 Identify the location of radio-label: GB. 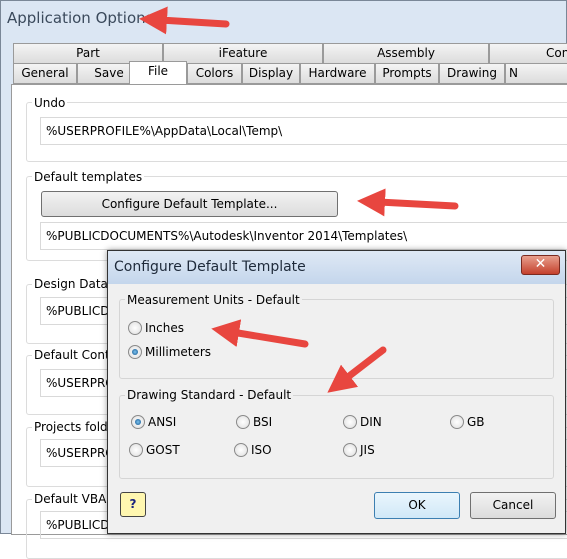
(476, 422).